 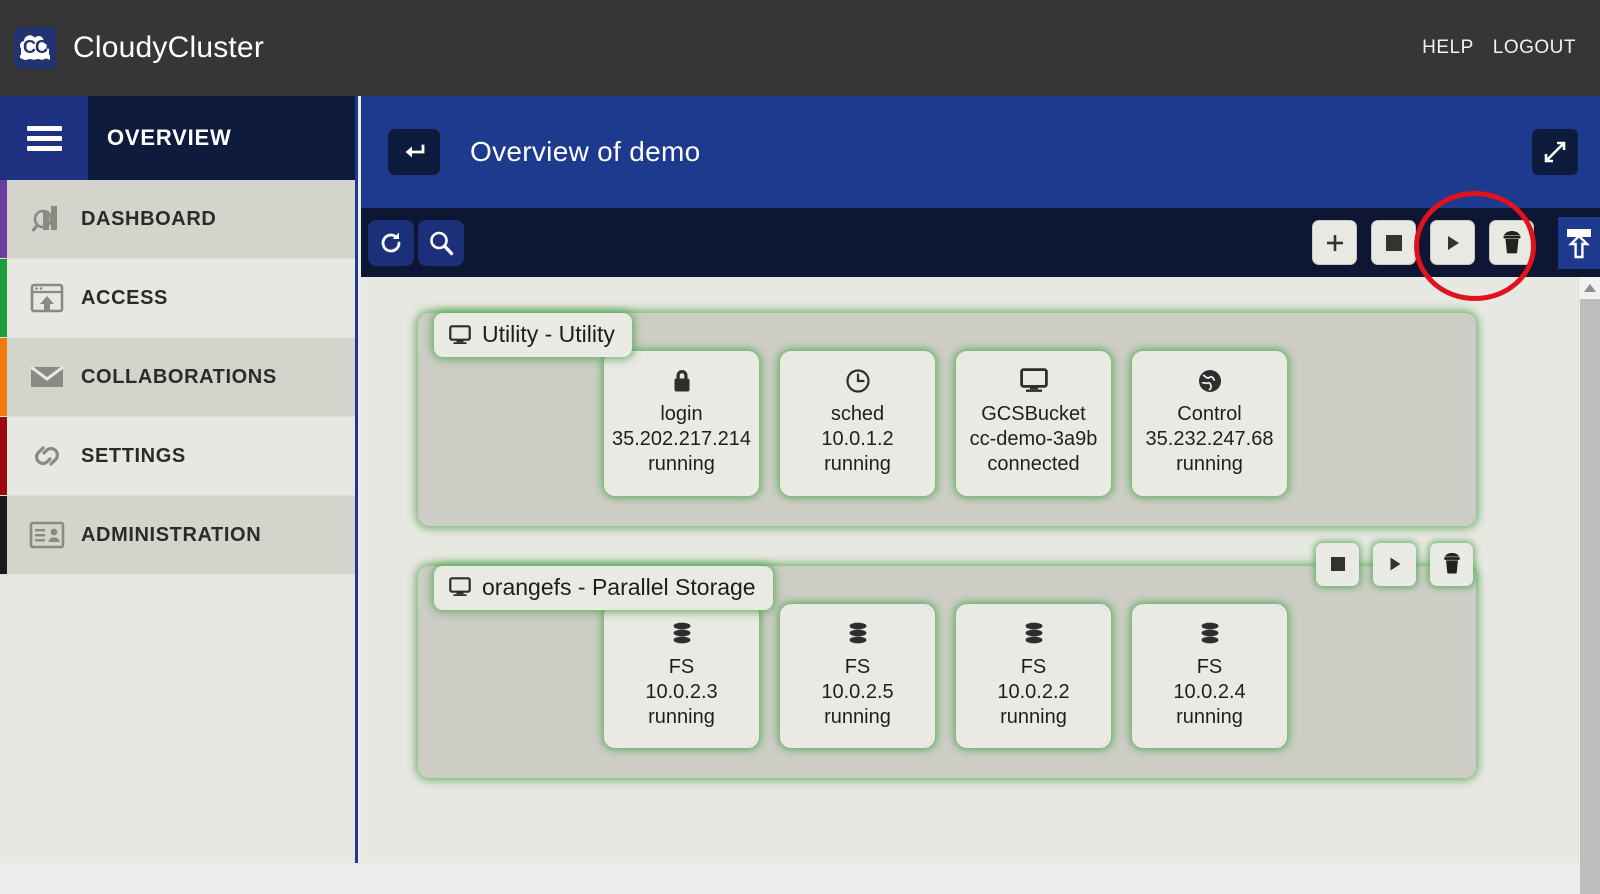 I want to click on clock-icon, so click(x=857, y=381).